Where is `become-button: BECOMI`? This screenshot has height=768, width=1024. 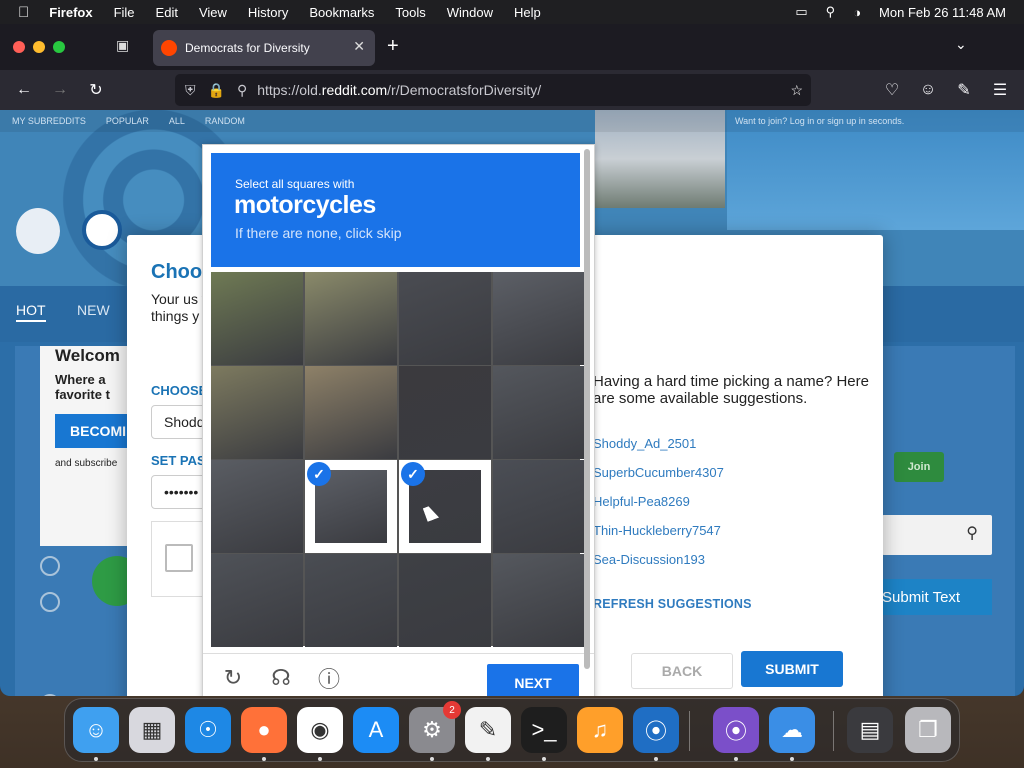 become-button: BECOMI is located at coordinates (95, 431).